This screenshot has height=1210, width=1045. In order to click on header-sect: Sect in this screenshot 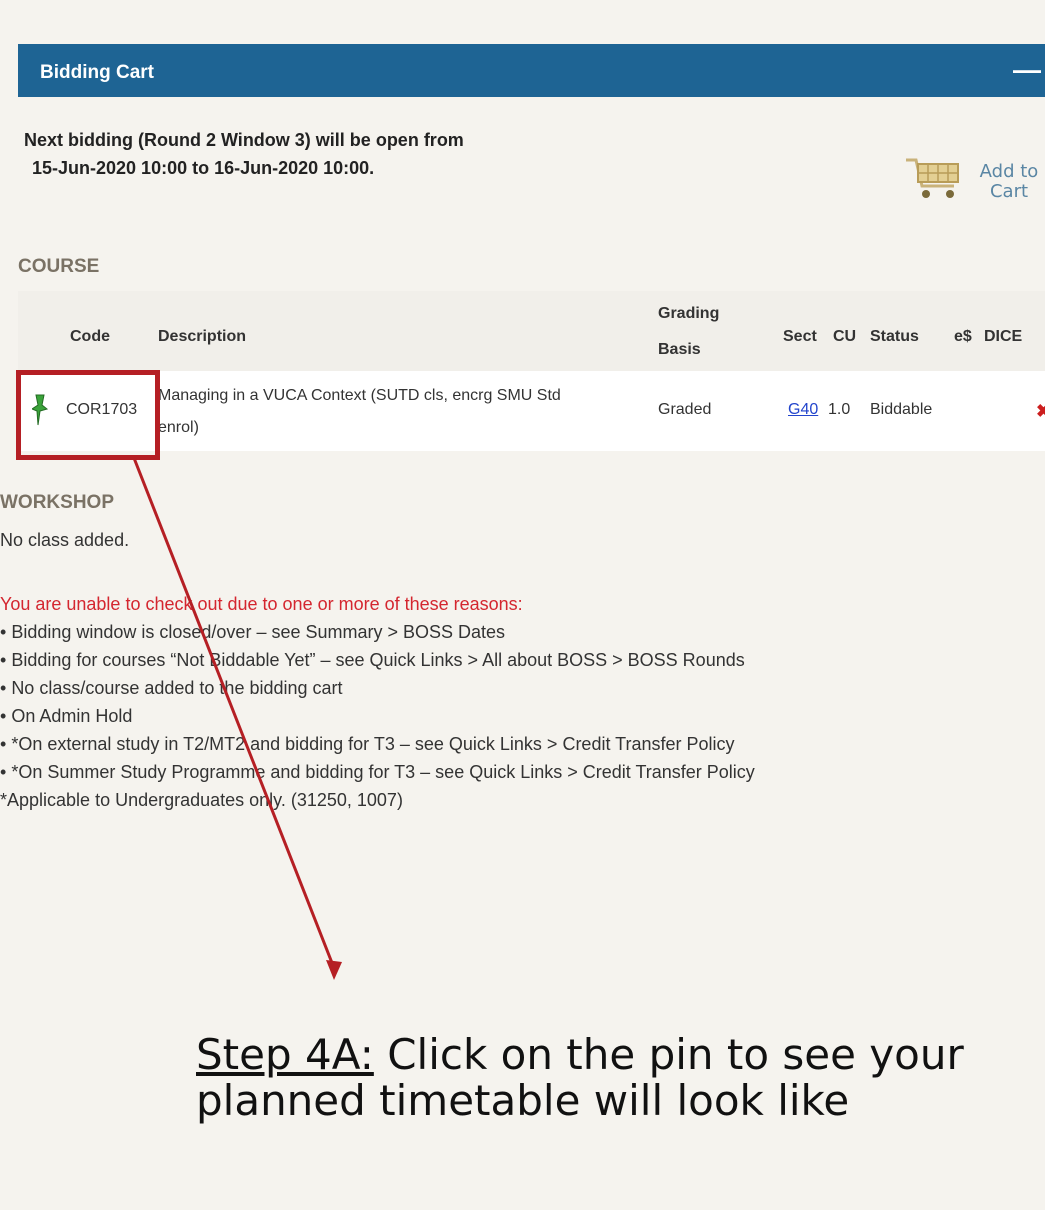, I will do `click(800, 336)`.